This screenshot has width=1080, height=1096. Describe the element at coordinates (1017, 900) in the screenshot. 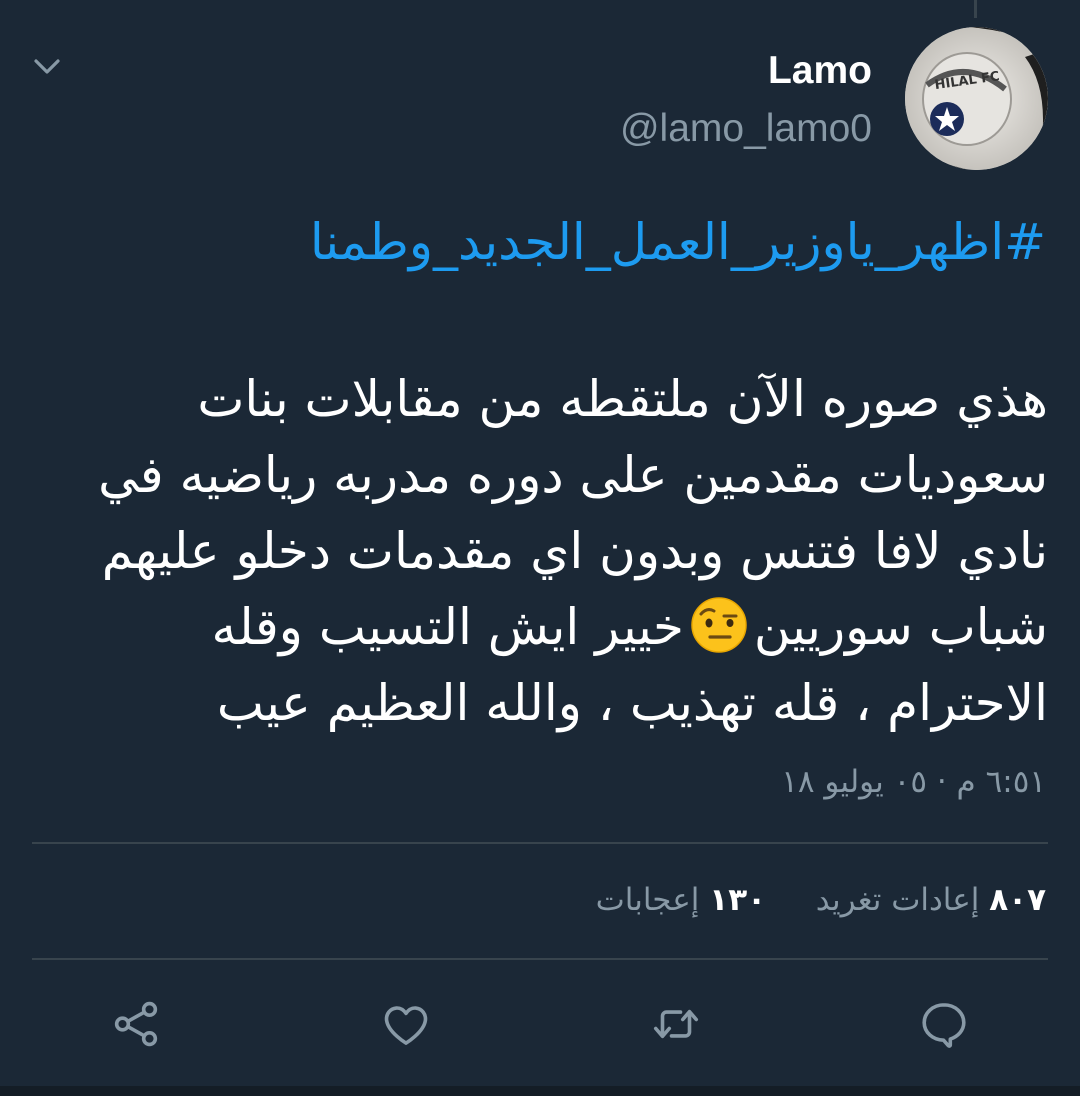

I see `retweet-count: ٨٠٧` at that location.